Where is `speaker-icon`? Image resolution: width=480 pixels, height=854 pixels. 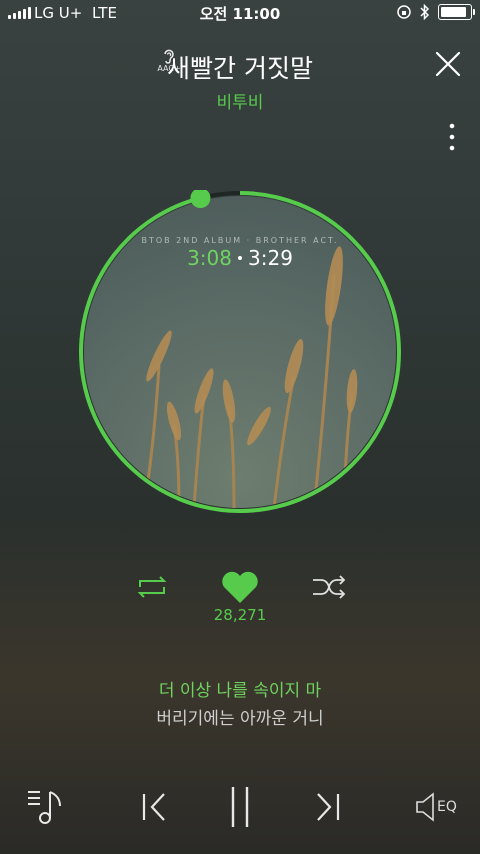 speaker-icon is located at coordinates (425, 807).